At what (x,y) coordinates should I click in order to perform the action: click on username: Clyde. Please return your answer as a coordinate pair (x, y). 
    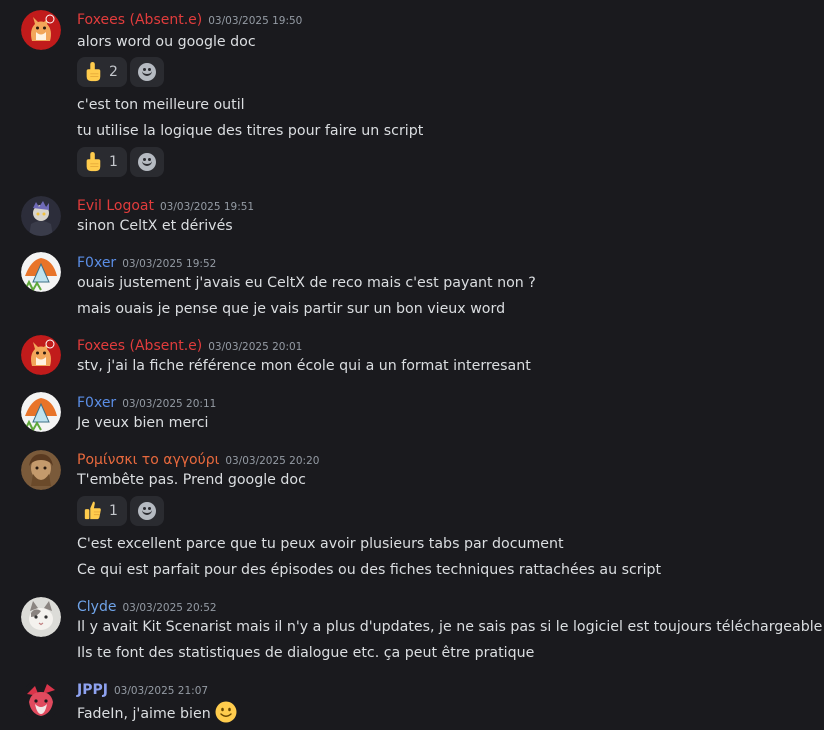
    Looking at the image, I should click on (96, 607).